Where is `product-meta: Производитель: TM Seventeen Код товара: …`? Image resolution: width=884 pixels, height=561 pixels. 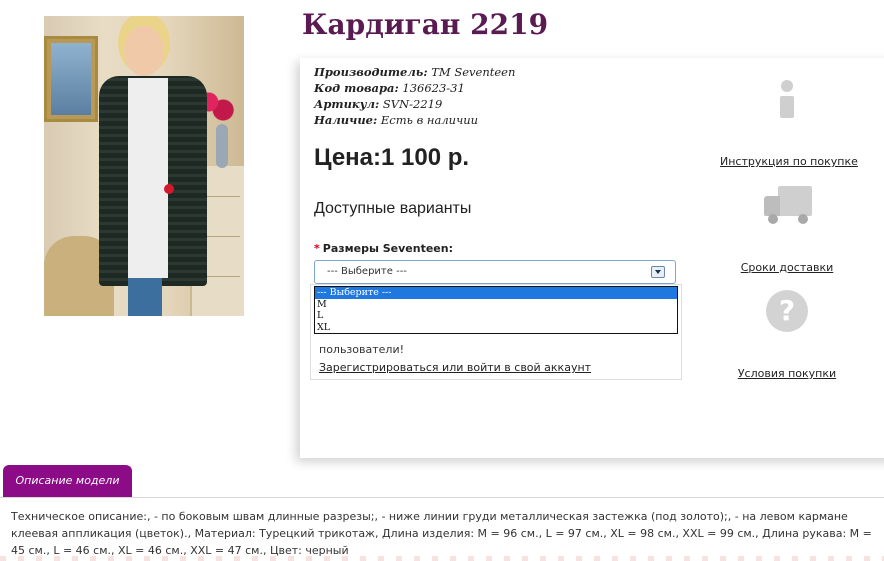
product-meta: Производитель: TM Seventeen Код товара: … is located at coordinates (414, 96).